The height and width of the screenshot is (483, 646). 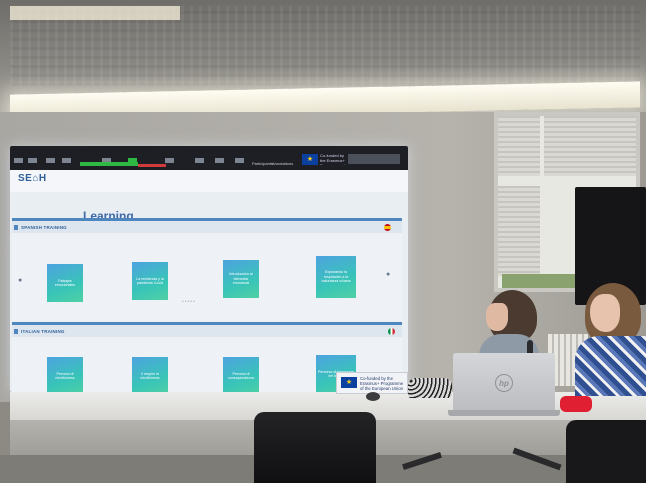 I want to click on computer-mouse, so click(x=373, y=396).